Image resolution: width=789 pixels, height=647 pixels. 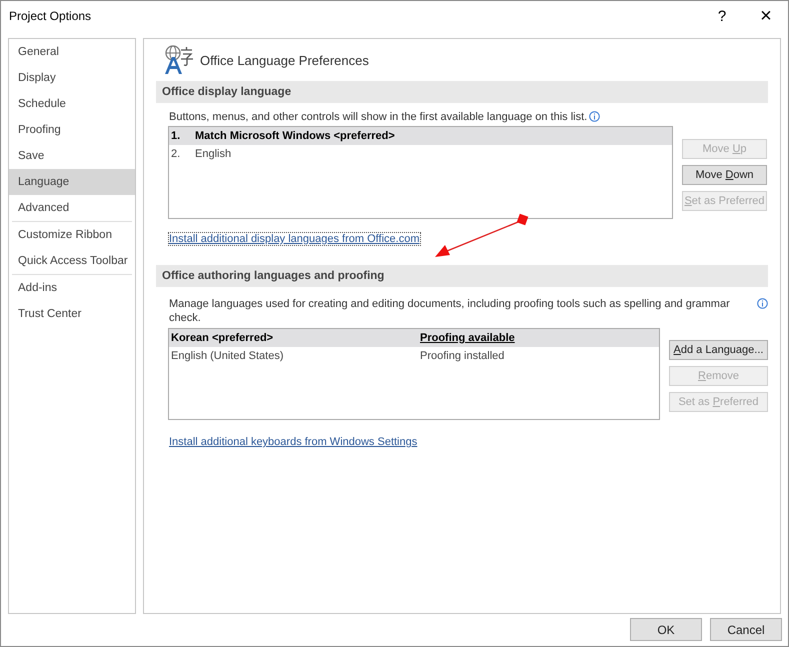 I want to click on help-button: ?, so click(x=722, y=16).